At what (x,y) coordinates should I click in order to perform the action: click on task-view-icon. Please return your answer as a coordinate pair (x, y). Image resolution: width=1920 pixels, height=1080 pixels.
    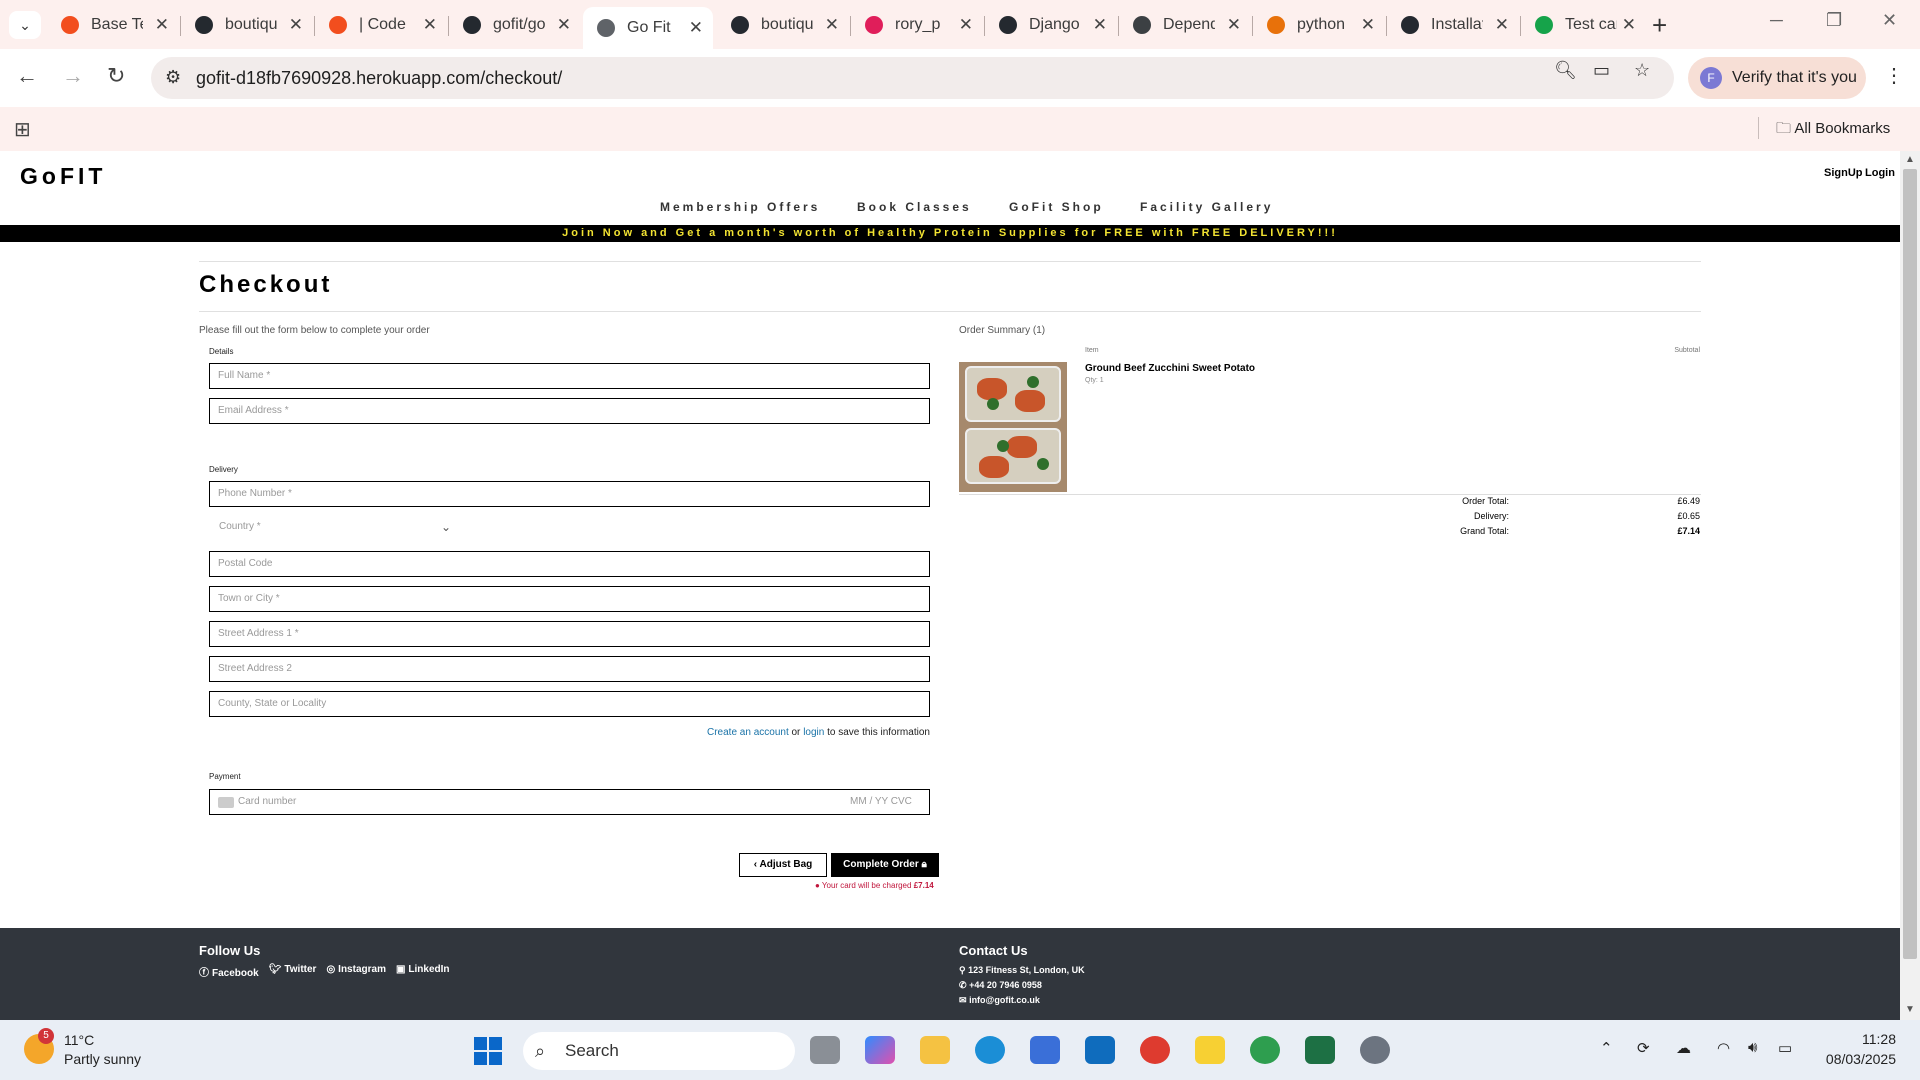
    Looking at the image, I should click on (825, 1050).